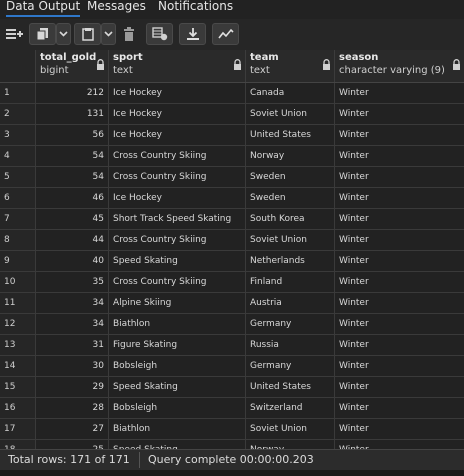 Image resolution: width=464 pixels, height=476 pixels. I want to click on cell-team: Norway, so click(290, 156).